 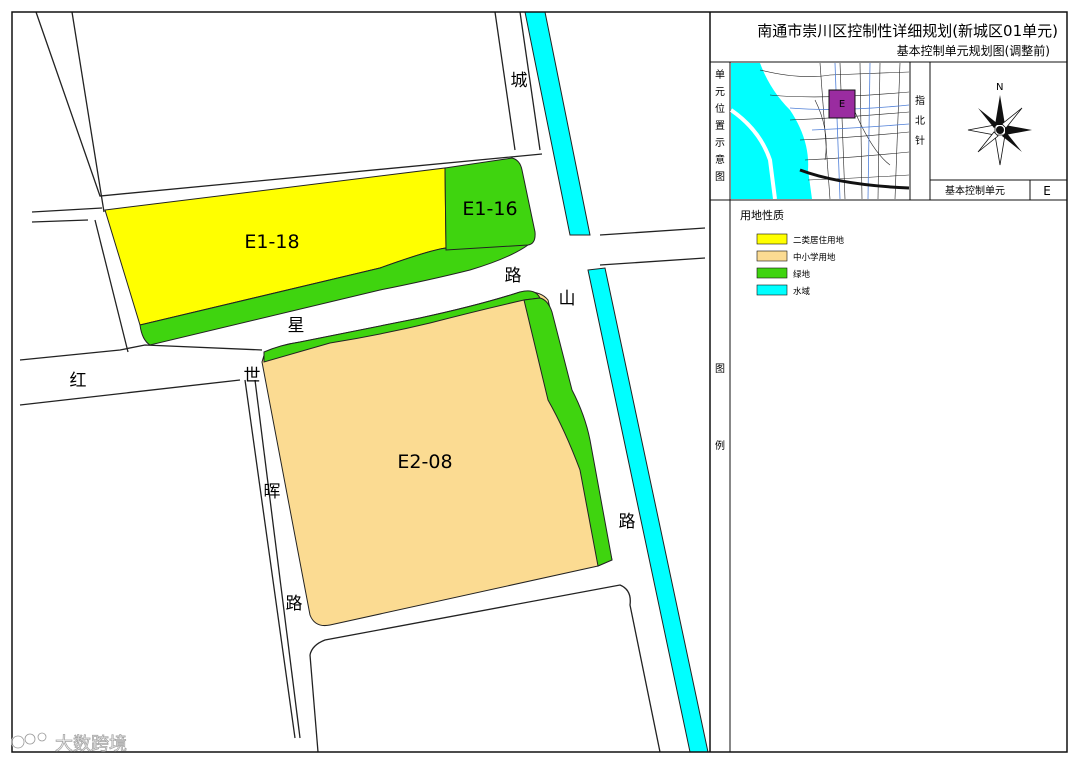 What do you see at coordinates (1047, 191) in the screenshot?
I see `unit-row-value: E` at bounding box center [1047, 191].